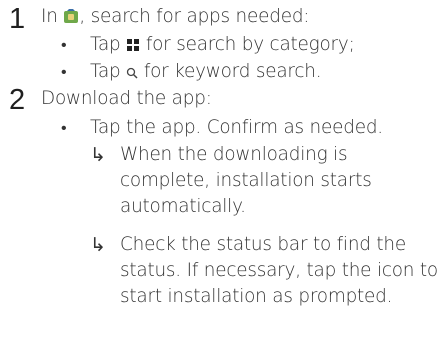 The width and height of the screenshot is (445, 347). What do you see at coordinates (234, 154) in the screenshot?
I see `result-1-line-1: When the downloading is` at bounding box center [234, 154].